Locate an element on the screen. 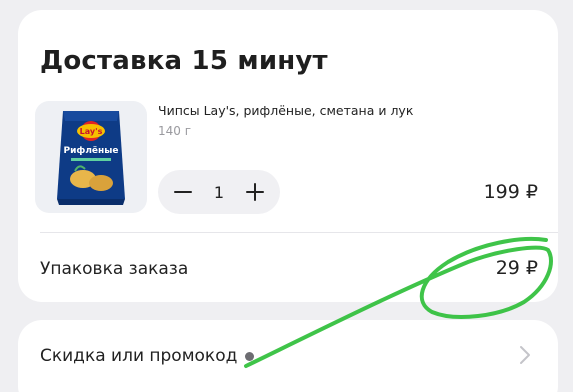  promo-label: Скидка или промокод is located at coordinates (139, 356).